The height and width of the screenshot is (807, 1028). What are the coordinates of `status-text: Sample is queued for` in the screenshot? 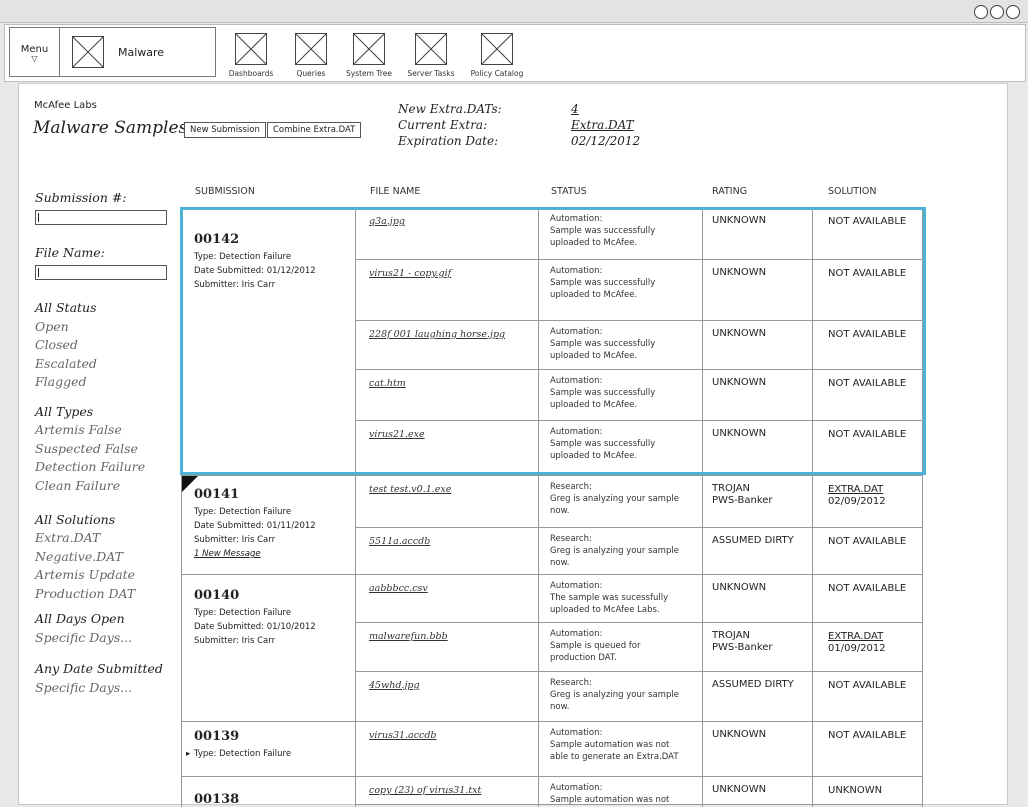 It's located at (595, 646).